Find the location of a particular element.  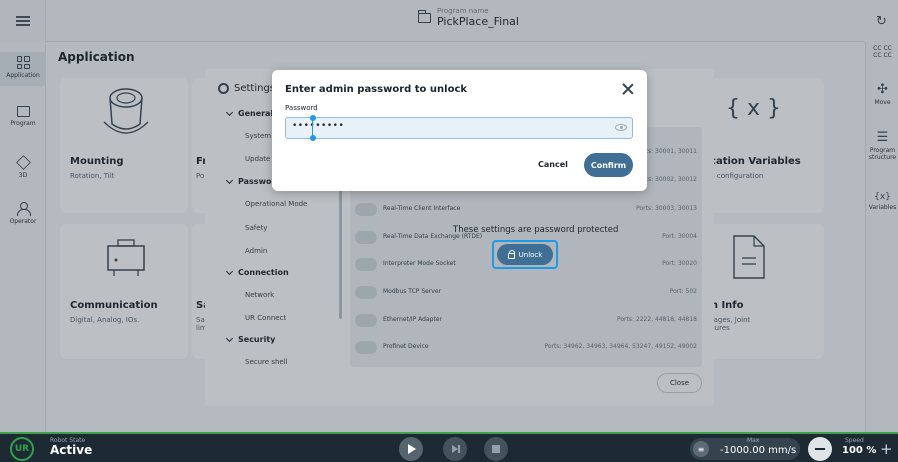

step-icon is located at coordinates (456, 449).